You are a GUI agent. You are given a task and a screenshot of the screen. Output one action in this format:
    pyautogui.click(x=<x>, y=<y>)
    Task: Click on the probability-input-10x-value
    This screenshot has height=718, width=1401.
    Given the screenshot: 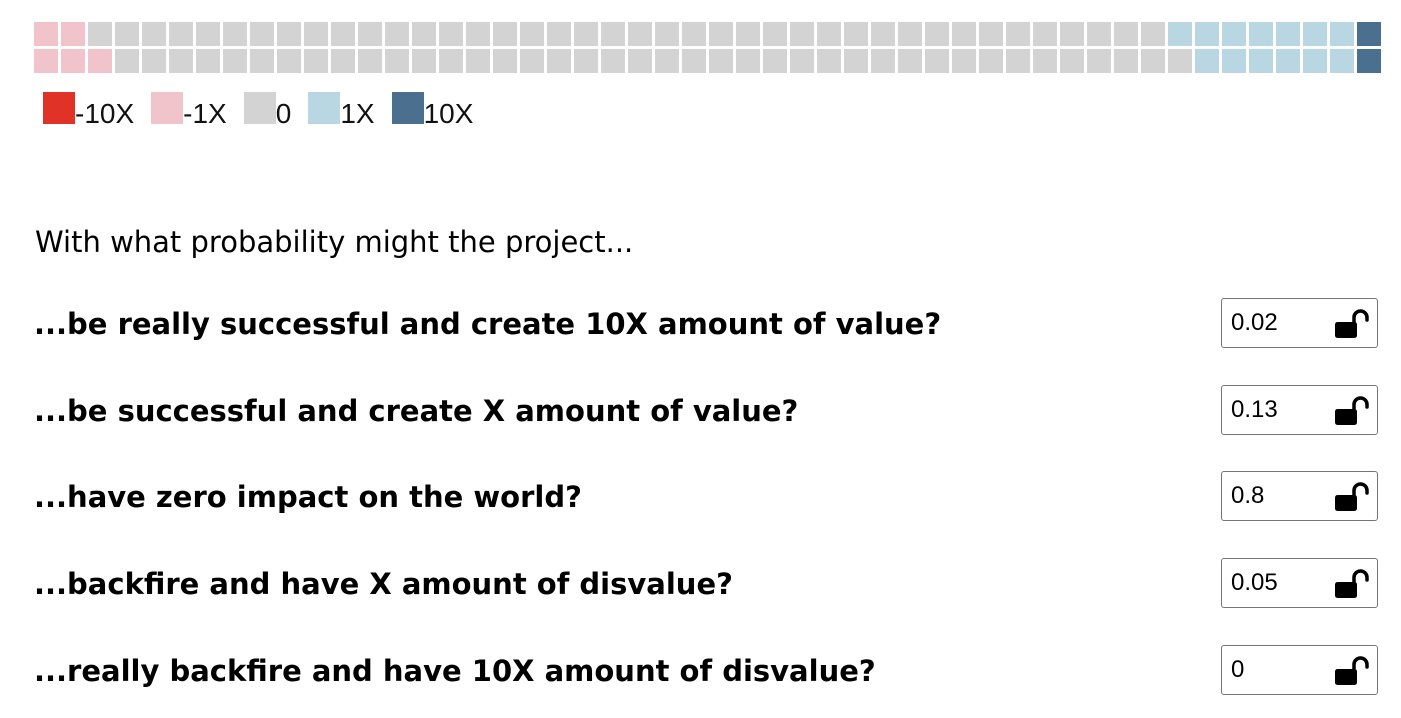 What is the action you would take?
    pyautogui.click(x=1281, y=323)
    